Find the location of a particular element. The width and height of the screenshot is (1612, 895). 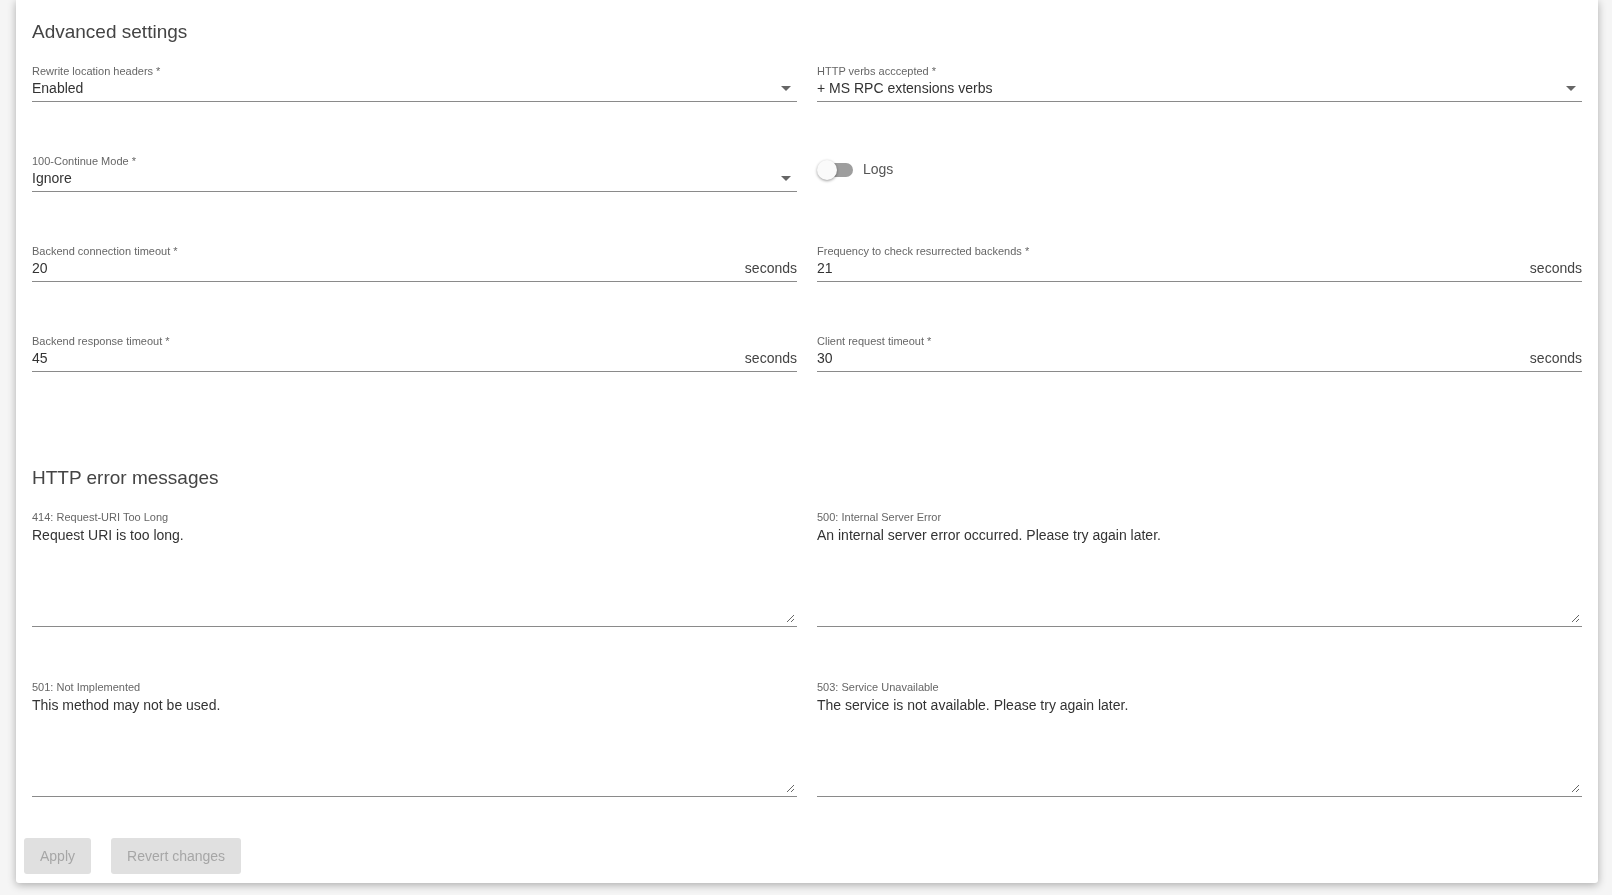

field-label: 501: Not Implemented is located at coordinates (86, 687).